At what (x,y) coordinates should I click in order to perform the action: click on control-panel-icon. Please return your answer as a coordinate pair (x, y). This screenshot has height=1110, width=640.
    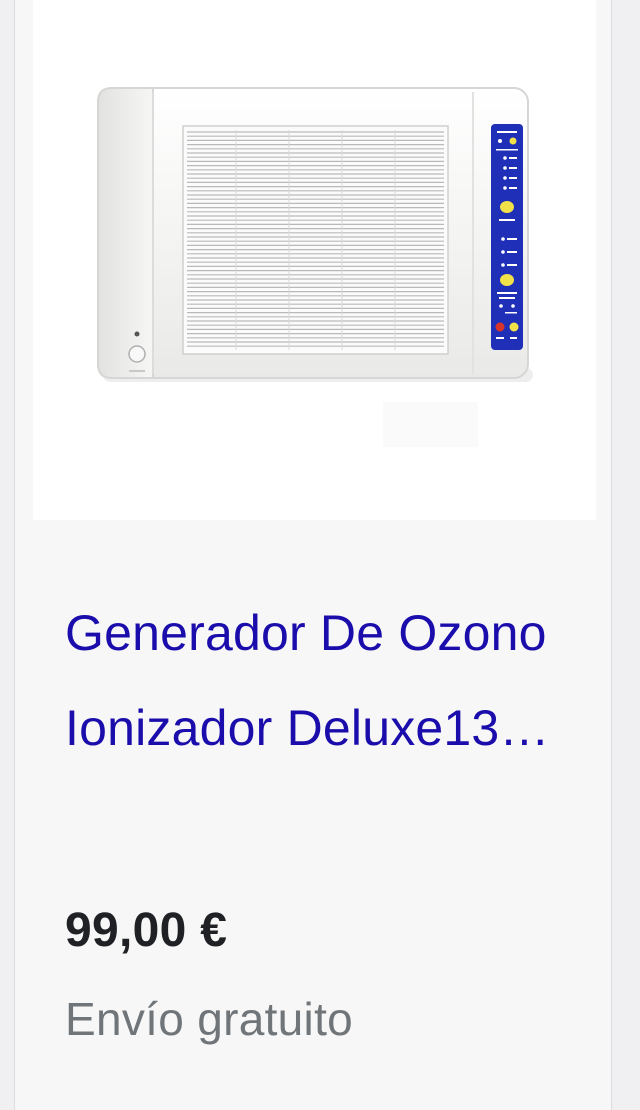
    Looking at the image, I should click on (507, 237).